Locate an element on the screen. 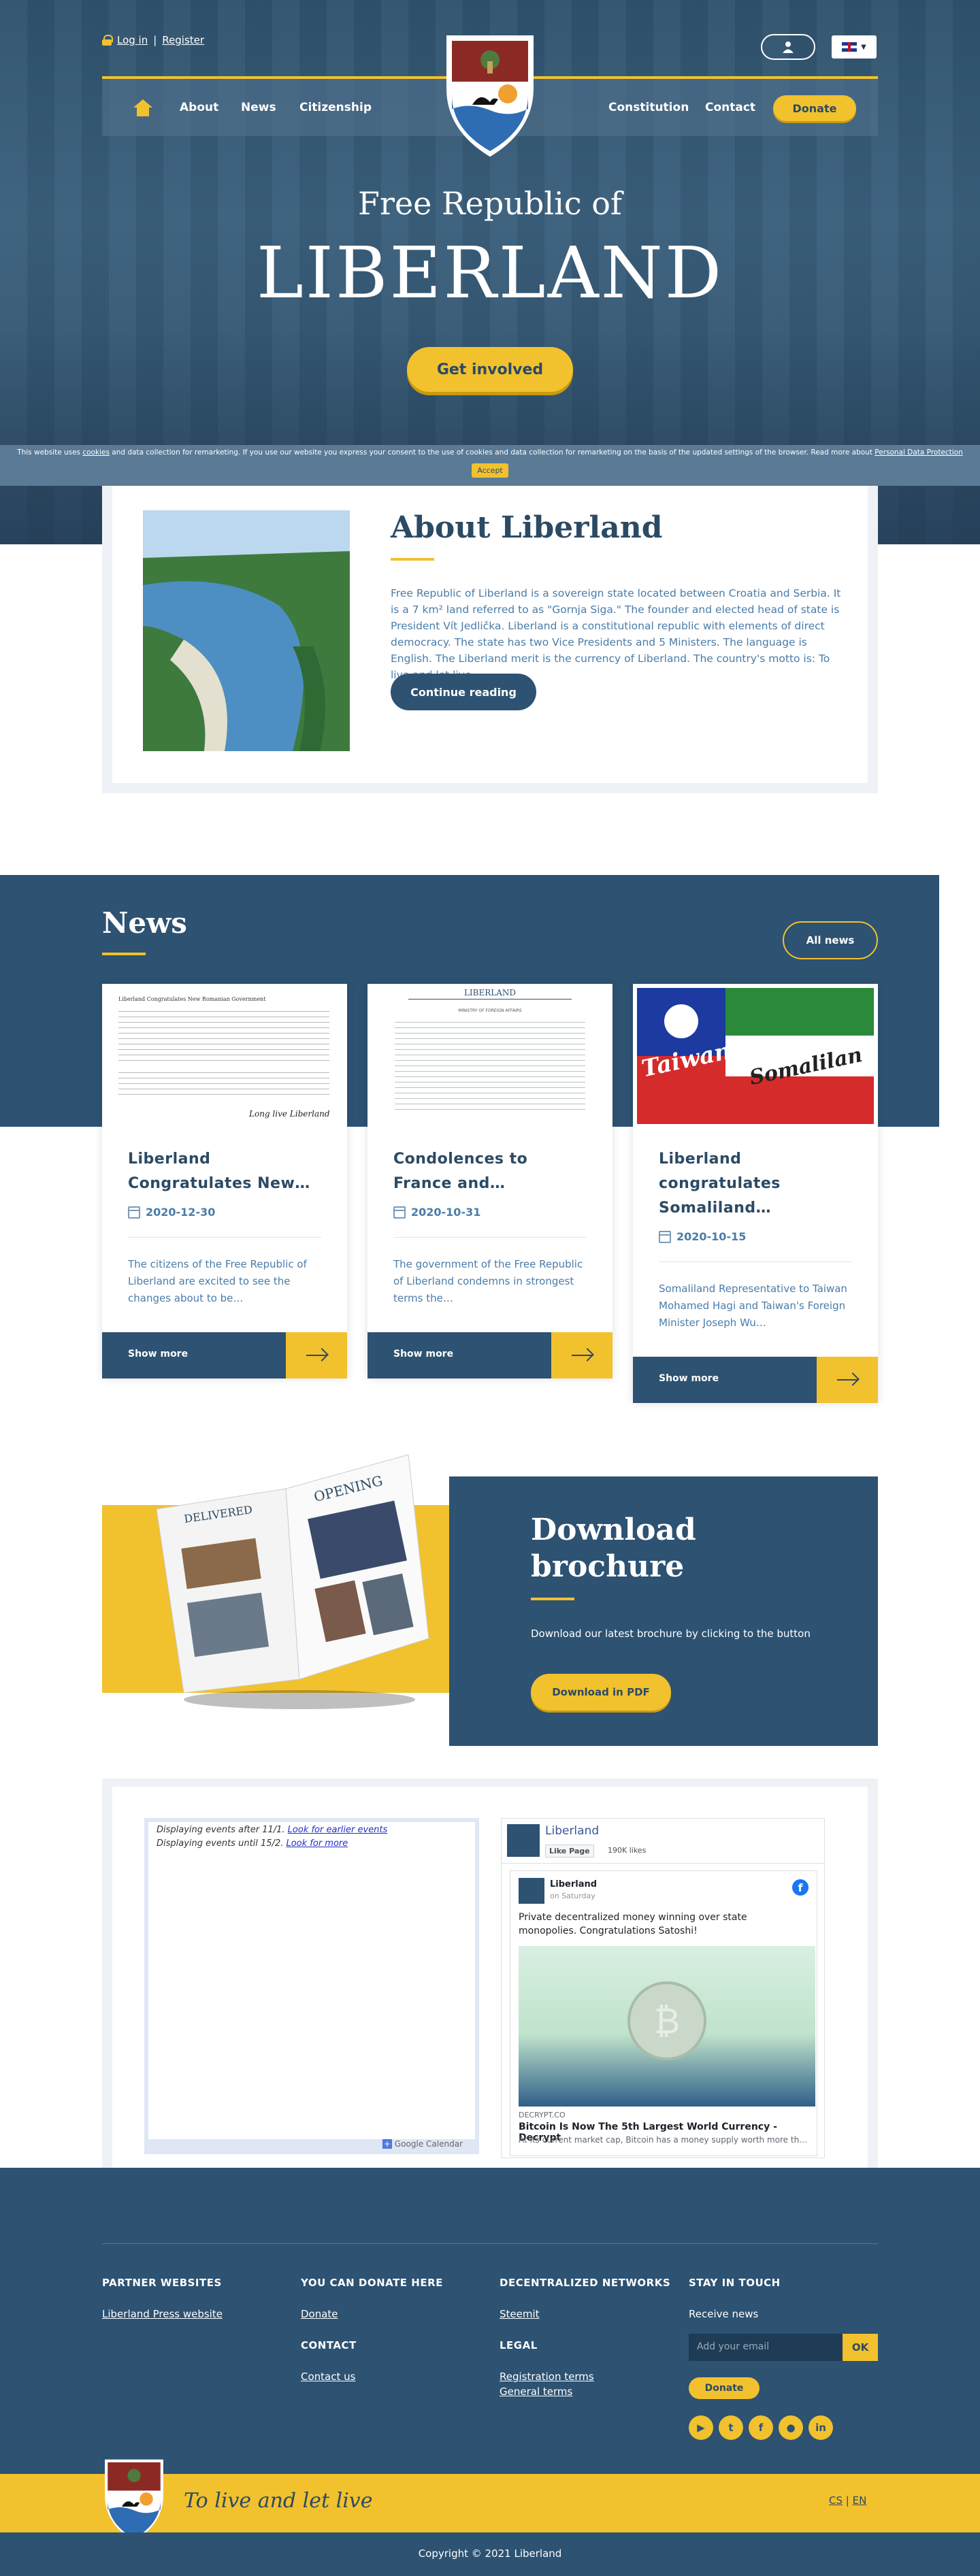 This screenshot has height=2576, width=980. user-account-button is located at coordinates (788, 47).